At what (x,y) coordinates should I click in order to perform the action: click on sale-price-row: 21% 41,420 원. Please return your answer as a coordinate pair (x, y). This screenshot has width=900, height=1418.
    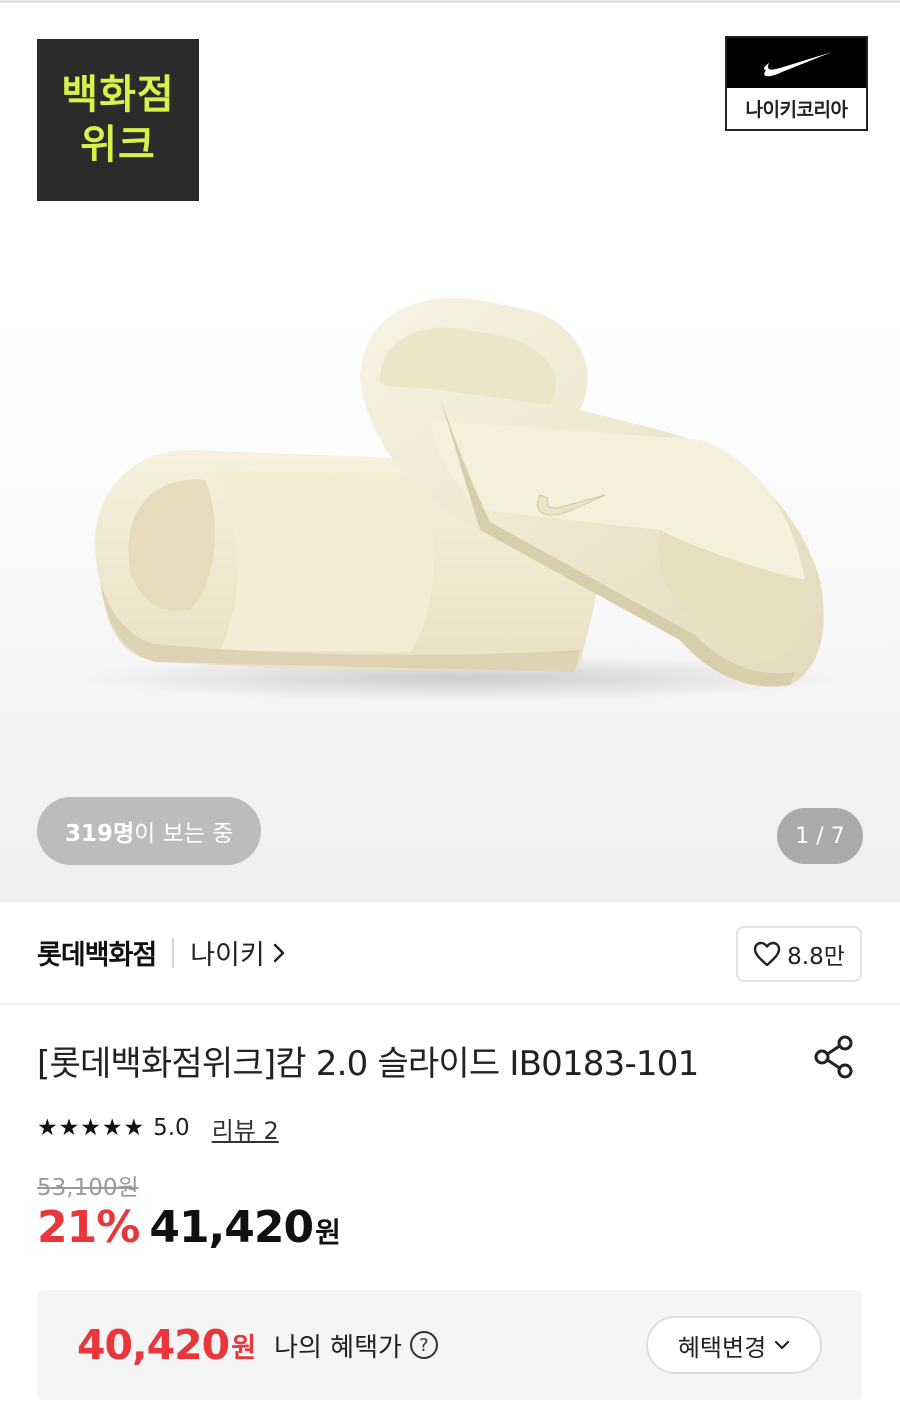
    Looking at the image, I should click on (189, 1227).